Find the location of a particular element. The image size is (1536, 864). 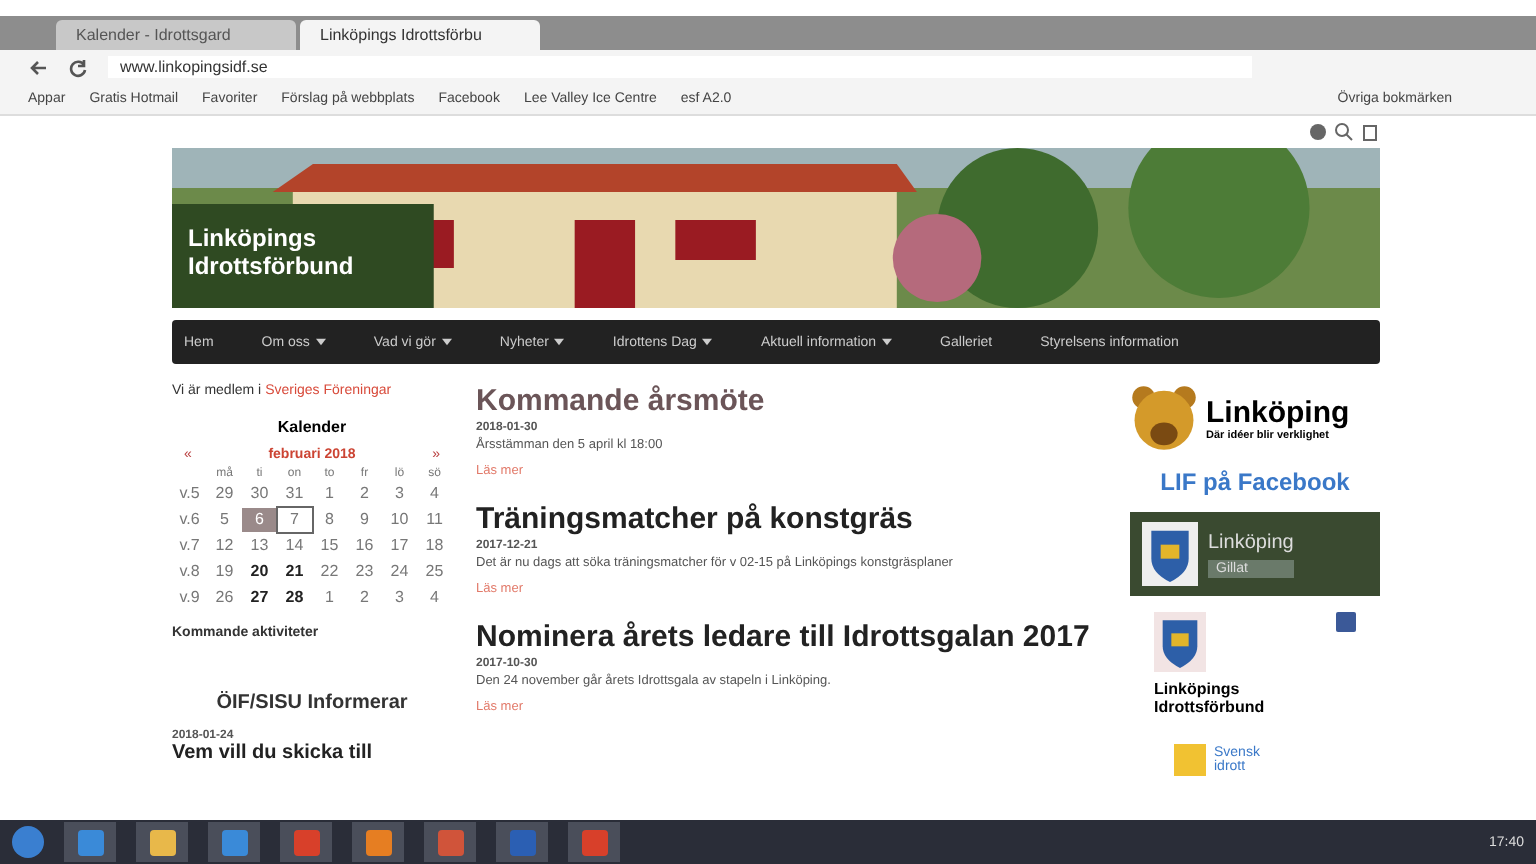

calendar-day: 16 is located at coordinates (364, 546).